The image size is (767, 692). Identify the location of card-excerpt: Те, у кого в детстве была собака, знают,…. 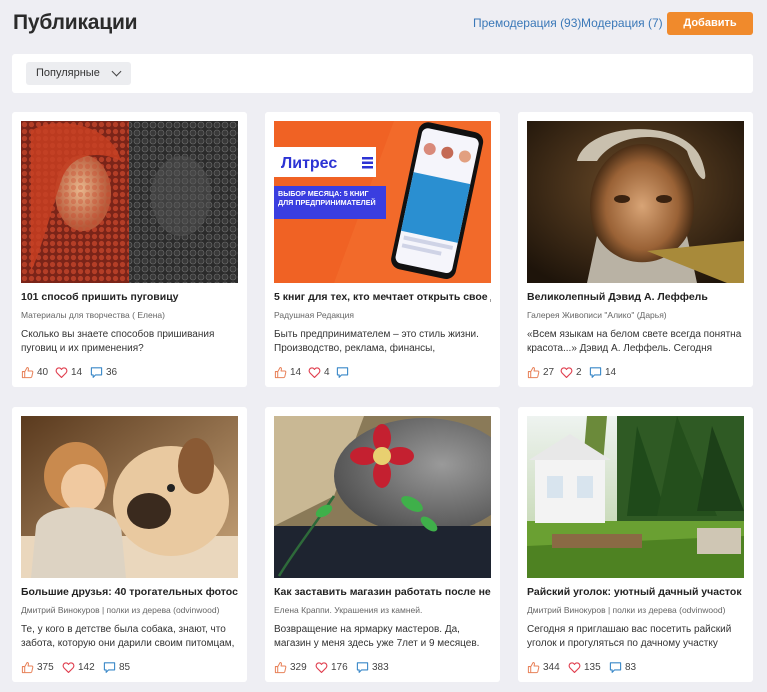
(128, 636).